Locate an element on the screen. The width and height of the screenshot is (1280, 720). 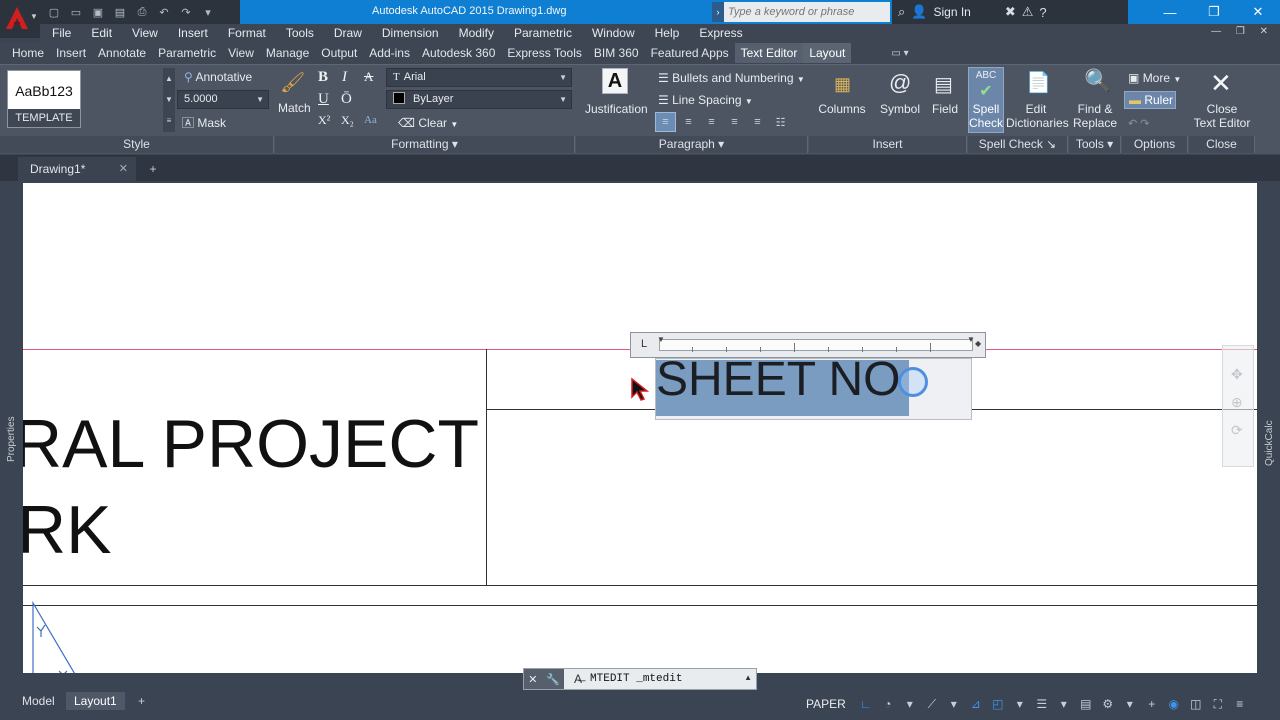
menu-parametric: Parametric is located at coordinates (543, 33).